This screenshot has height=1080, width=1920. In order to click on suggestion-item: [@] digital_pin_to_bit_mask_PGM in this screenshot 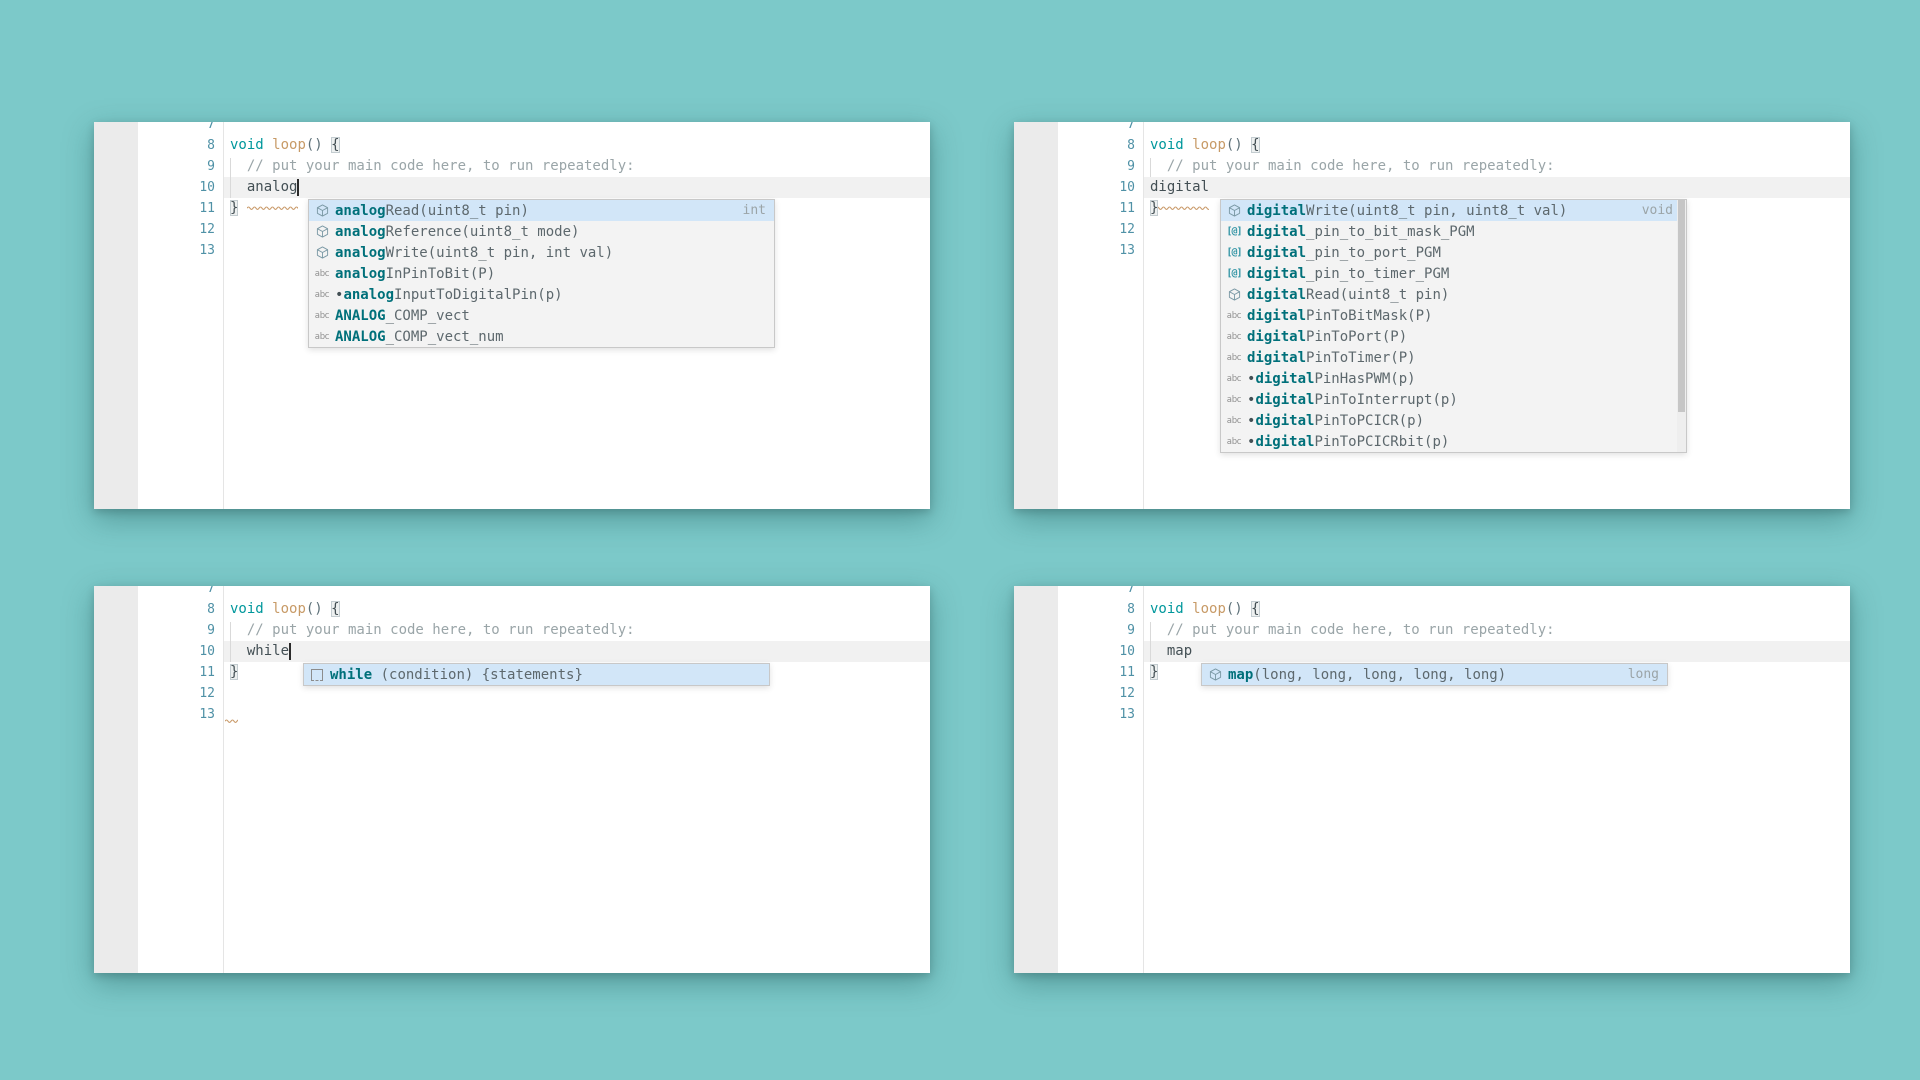, I will do `click(1453, 231)`.